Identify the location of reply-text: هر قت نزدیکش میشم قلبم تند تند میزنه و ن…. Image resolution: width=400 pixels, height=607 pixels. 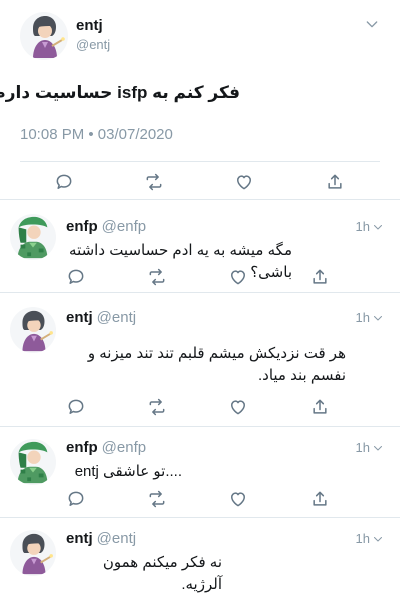
(216, 364).